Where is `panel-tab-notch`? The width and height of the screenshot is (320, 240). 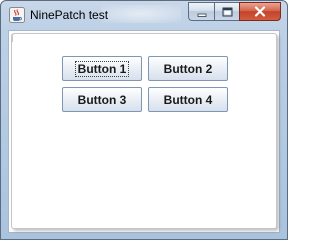 panel-tab-notch is located at coordinates (21, 37).